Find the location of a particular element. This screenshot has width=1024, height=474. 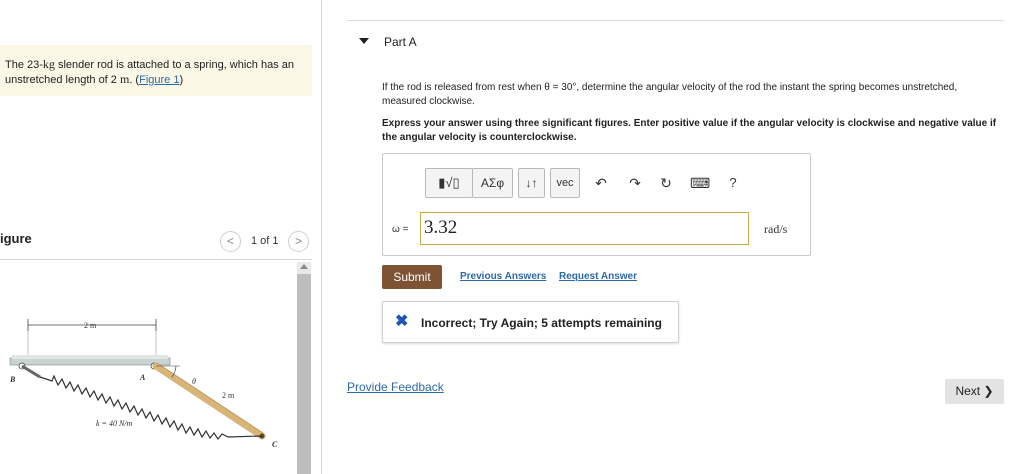

submit-button: Submit is located at coordinates (412, 277).